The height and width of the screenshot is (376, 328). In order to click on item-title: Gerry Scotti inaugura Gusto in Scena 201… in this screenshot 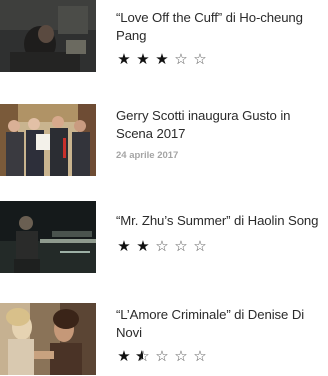, I will do `click(219, 123)`.